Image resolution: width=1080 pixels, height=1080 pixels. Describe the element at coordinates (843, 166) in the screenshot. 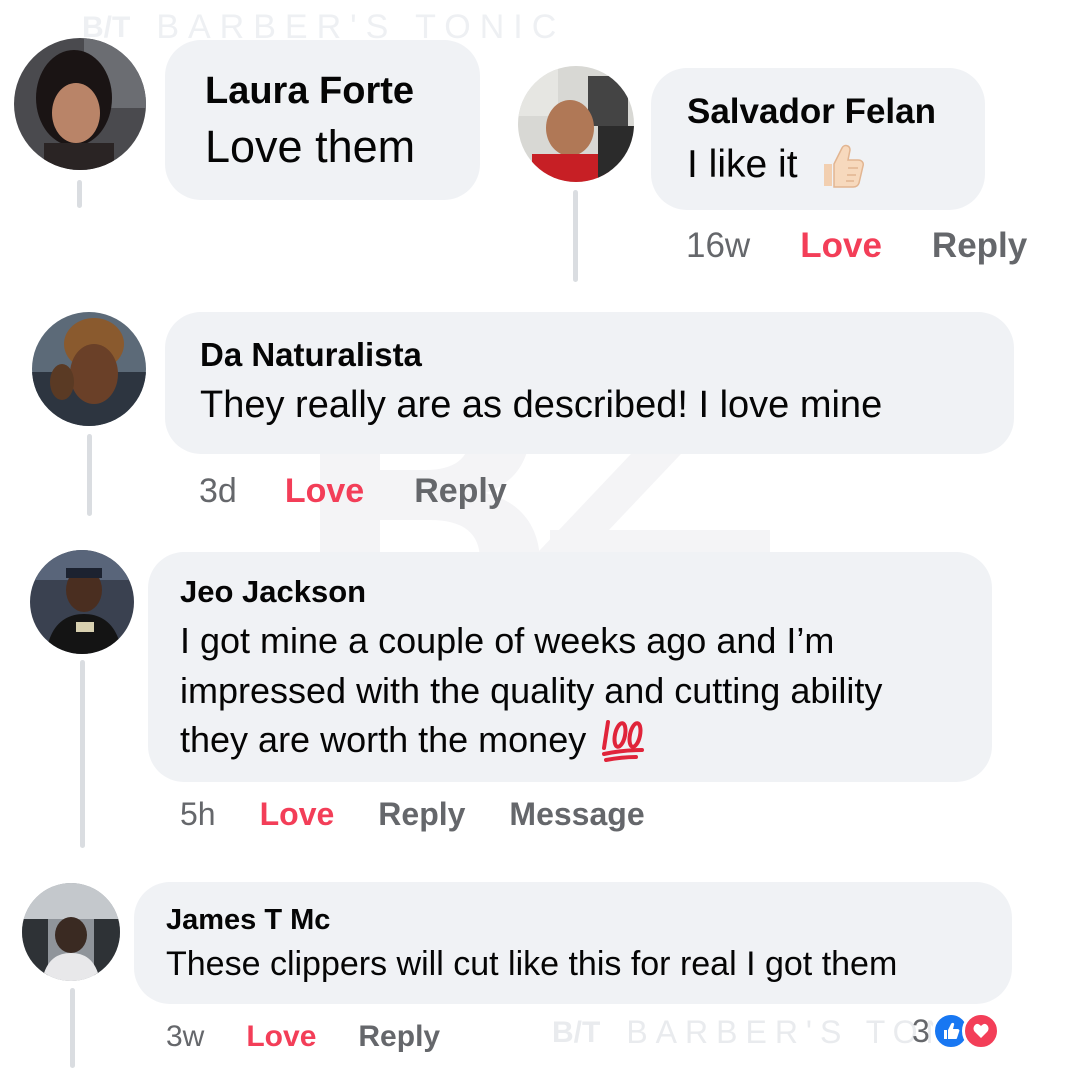

I see `thumbs-up-icon` at that location.